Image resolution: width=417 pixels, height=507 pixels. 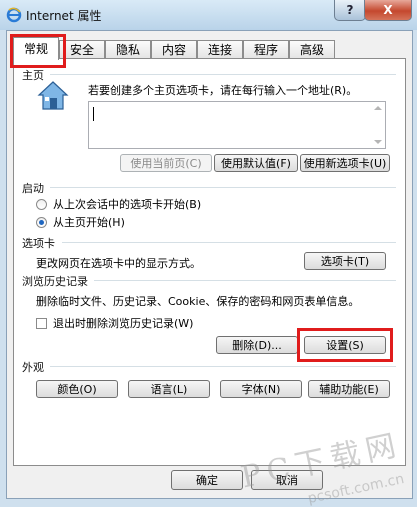 I want to click on tabs-desc: 更改网页在选项卡中的显示方式。, so click(x=118, y=263).